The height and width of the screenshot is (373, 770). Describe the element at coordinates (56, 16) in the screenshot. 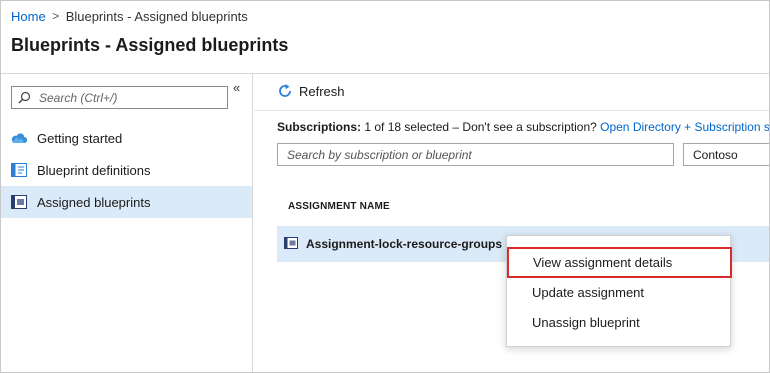

I see `chevron-right-icon: >` at that location.